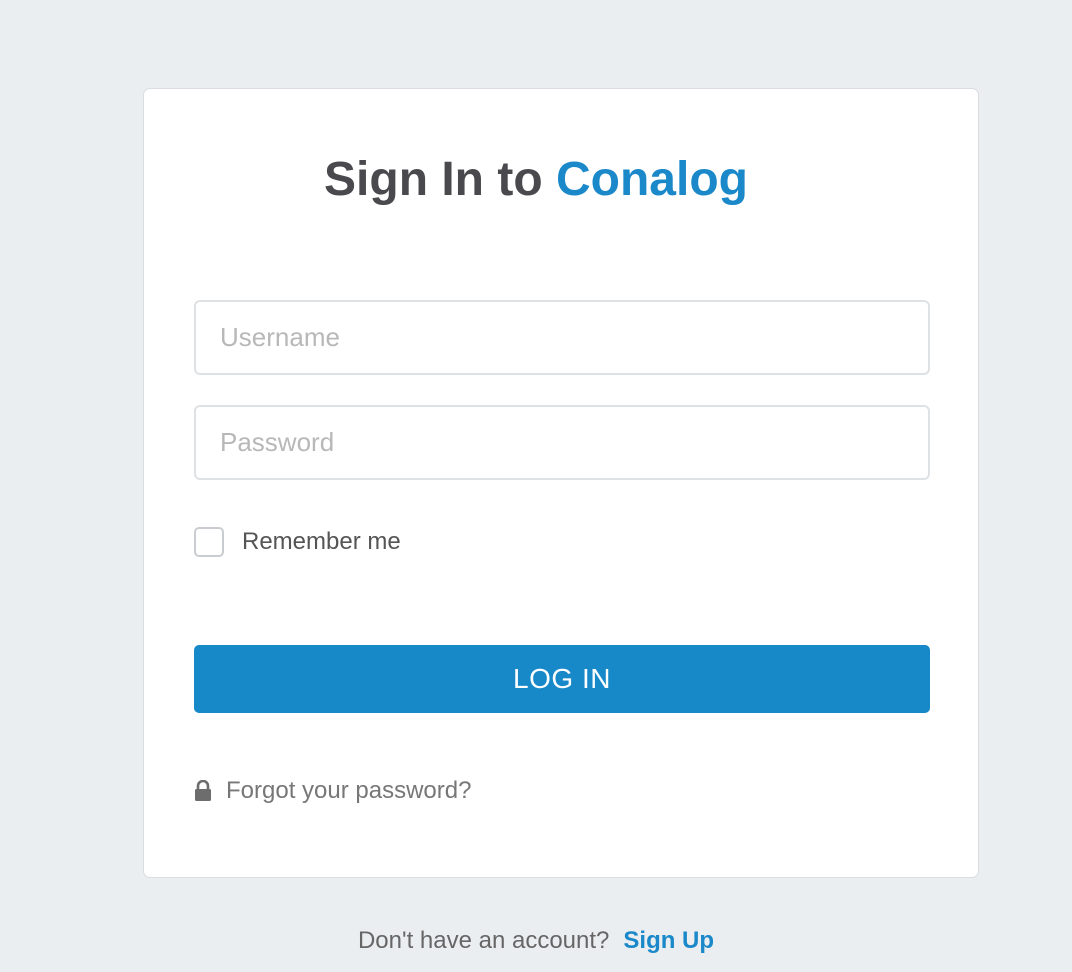  Describe the element at coordinates (321, 542) in the screenshot. I see `remember-me-label: Remember me` at that location.